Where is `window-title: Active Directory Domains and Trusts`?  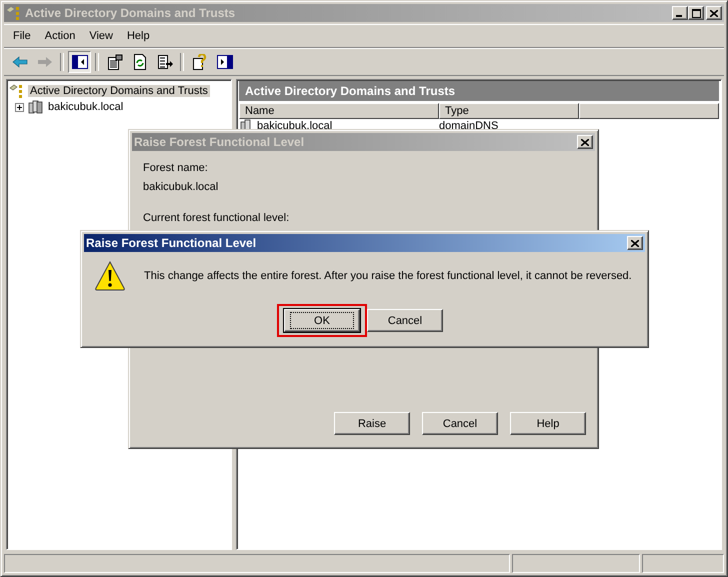 window-title: Active Directory Domains and Trusts is located at coordinates (130, 13).